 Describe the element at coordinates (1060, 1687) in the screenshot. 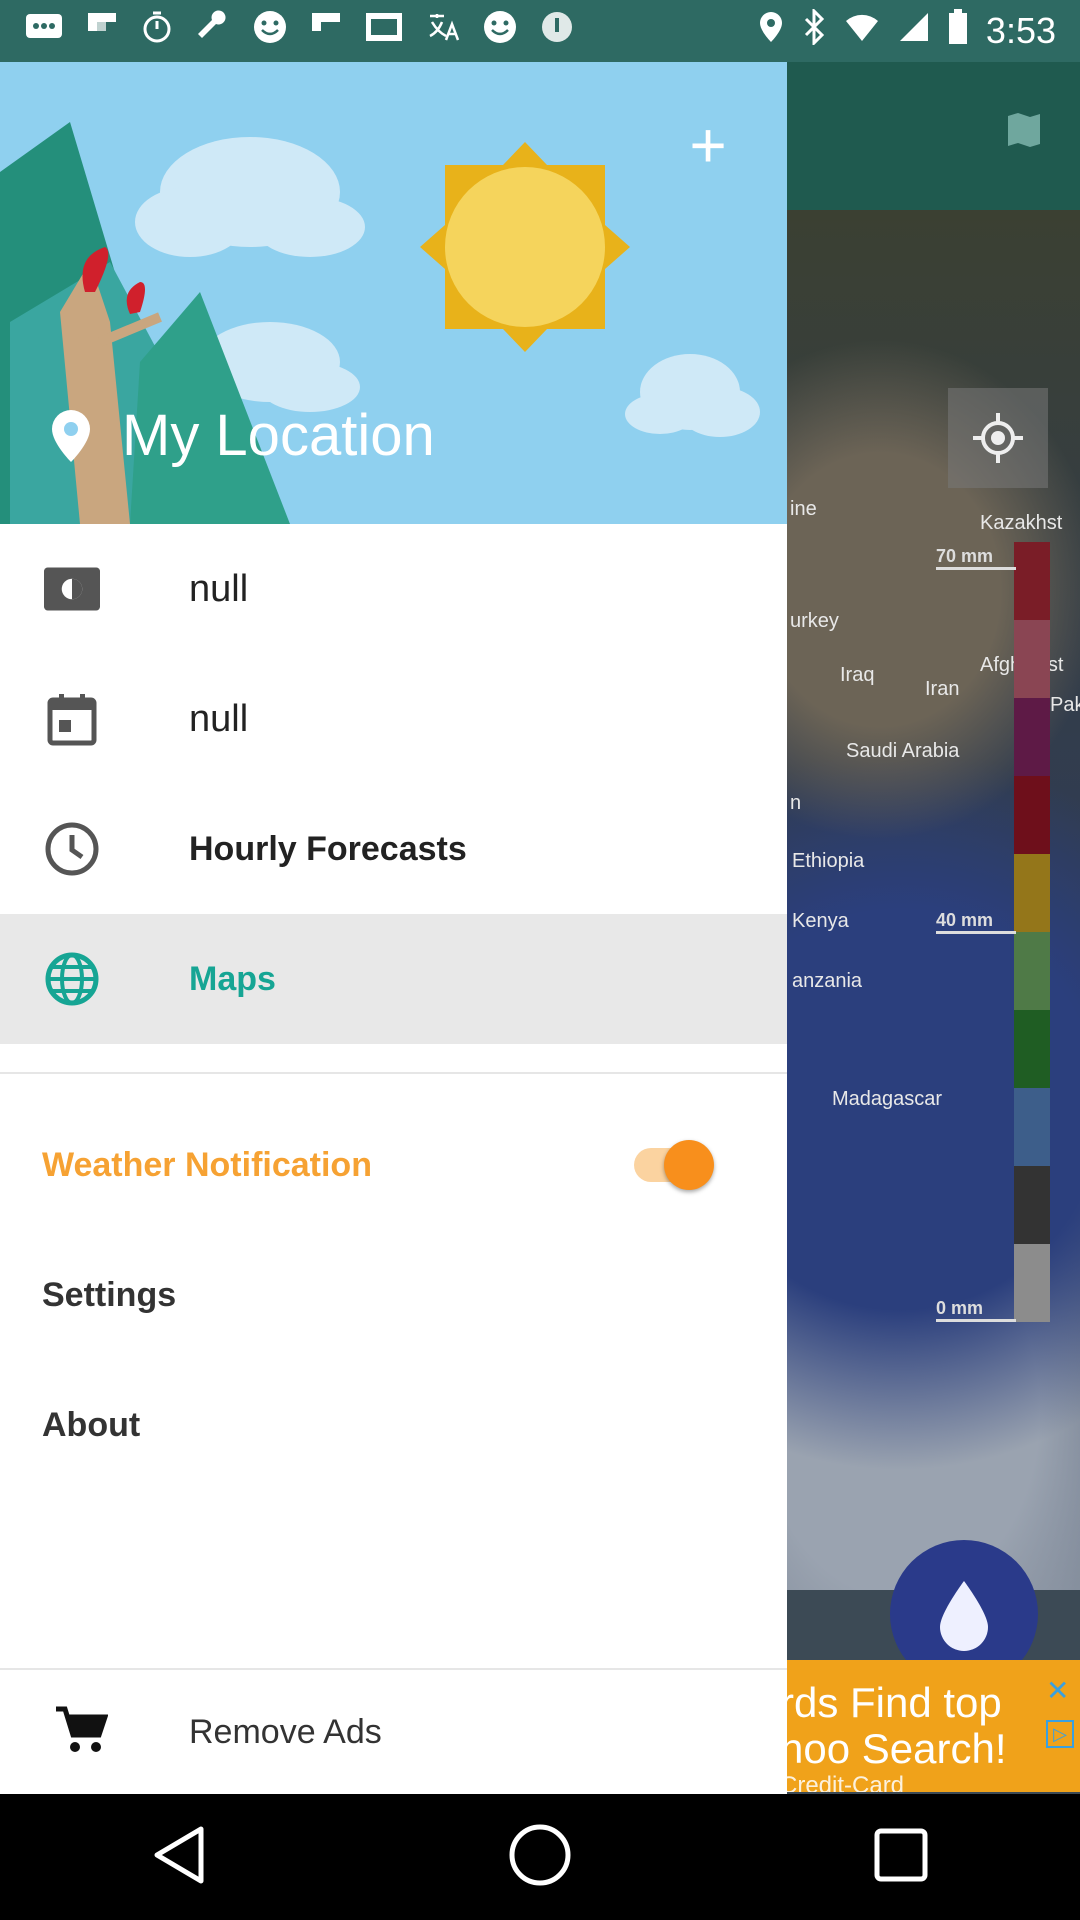

I see `ad-close-icon: ✕` at that location.